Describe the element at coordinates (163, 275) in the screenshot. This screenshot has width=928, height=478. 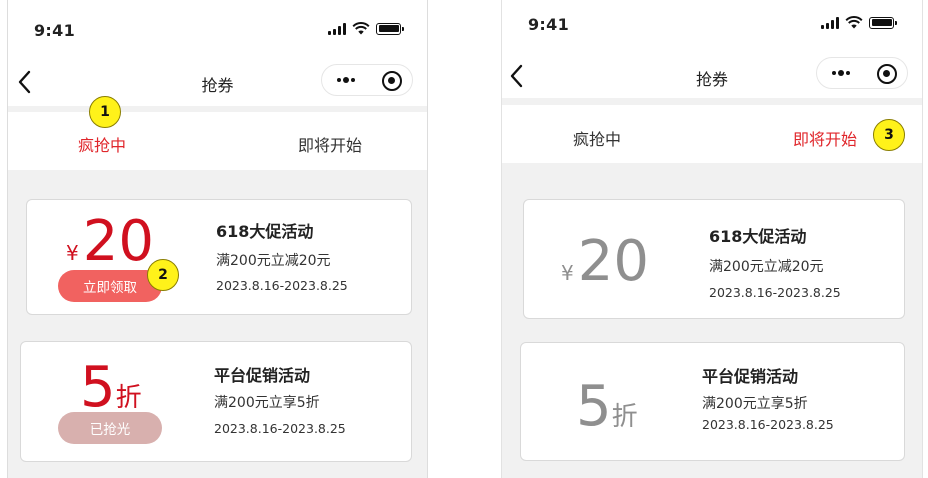
I see `annotation-marker-2: 2` at that location.